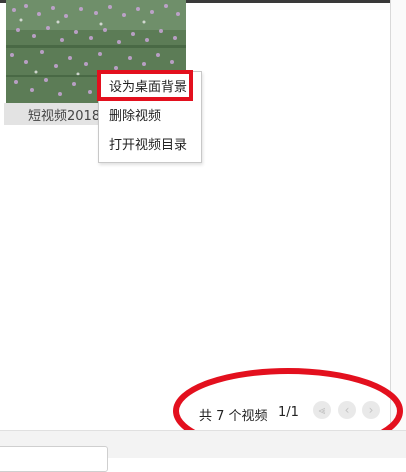  Describe the element at coordinates (54, 459) in the screenshot. I see `bottom-button` at that location.